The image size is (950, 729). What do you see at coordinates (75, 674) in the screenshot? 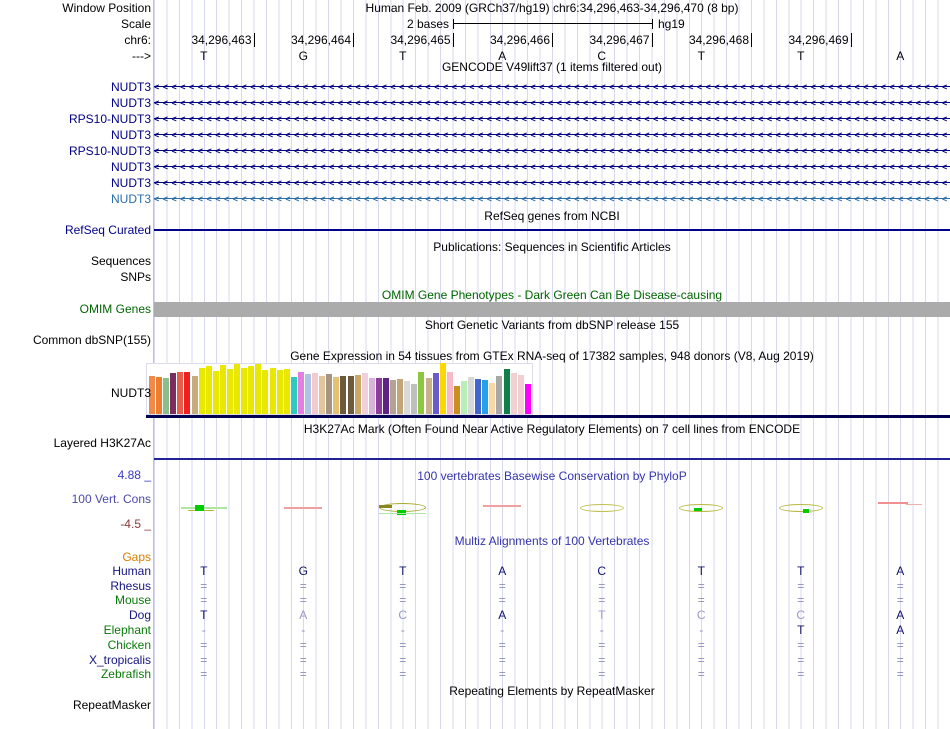
I see `multiz-row-label-zebrafish: Zebrafish` at bounding box center [75, 674].